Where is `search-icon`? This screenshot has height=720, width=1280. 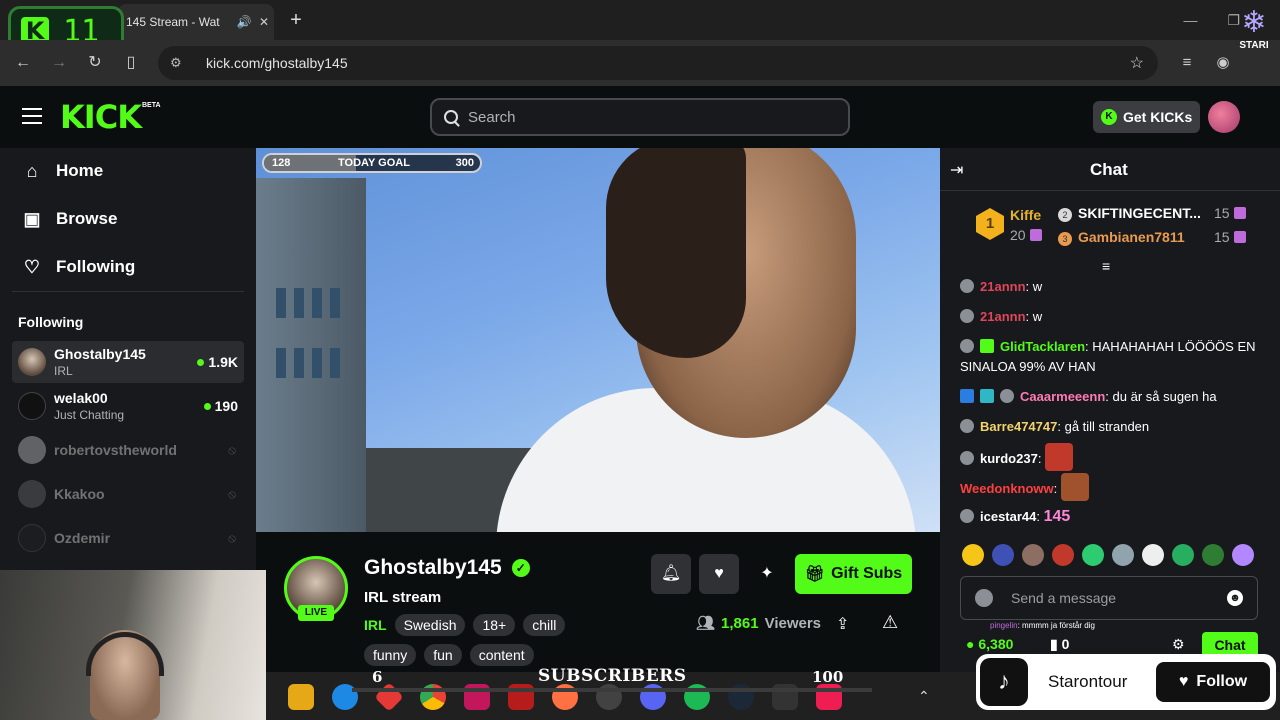
search-icon is located at coordinates (451, 117).